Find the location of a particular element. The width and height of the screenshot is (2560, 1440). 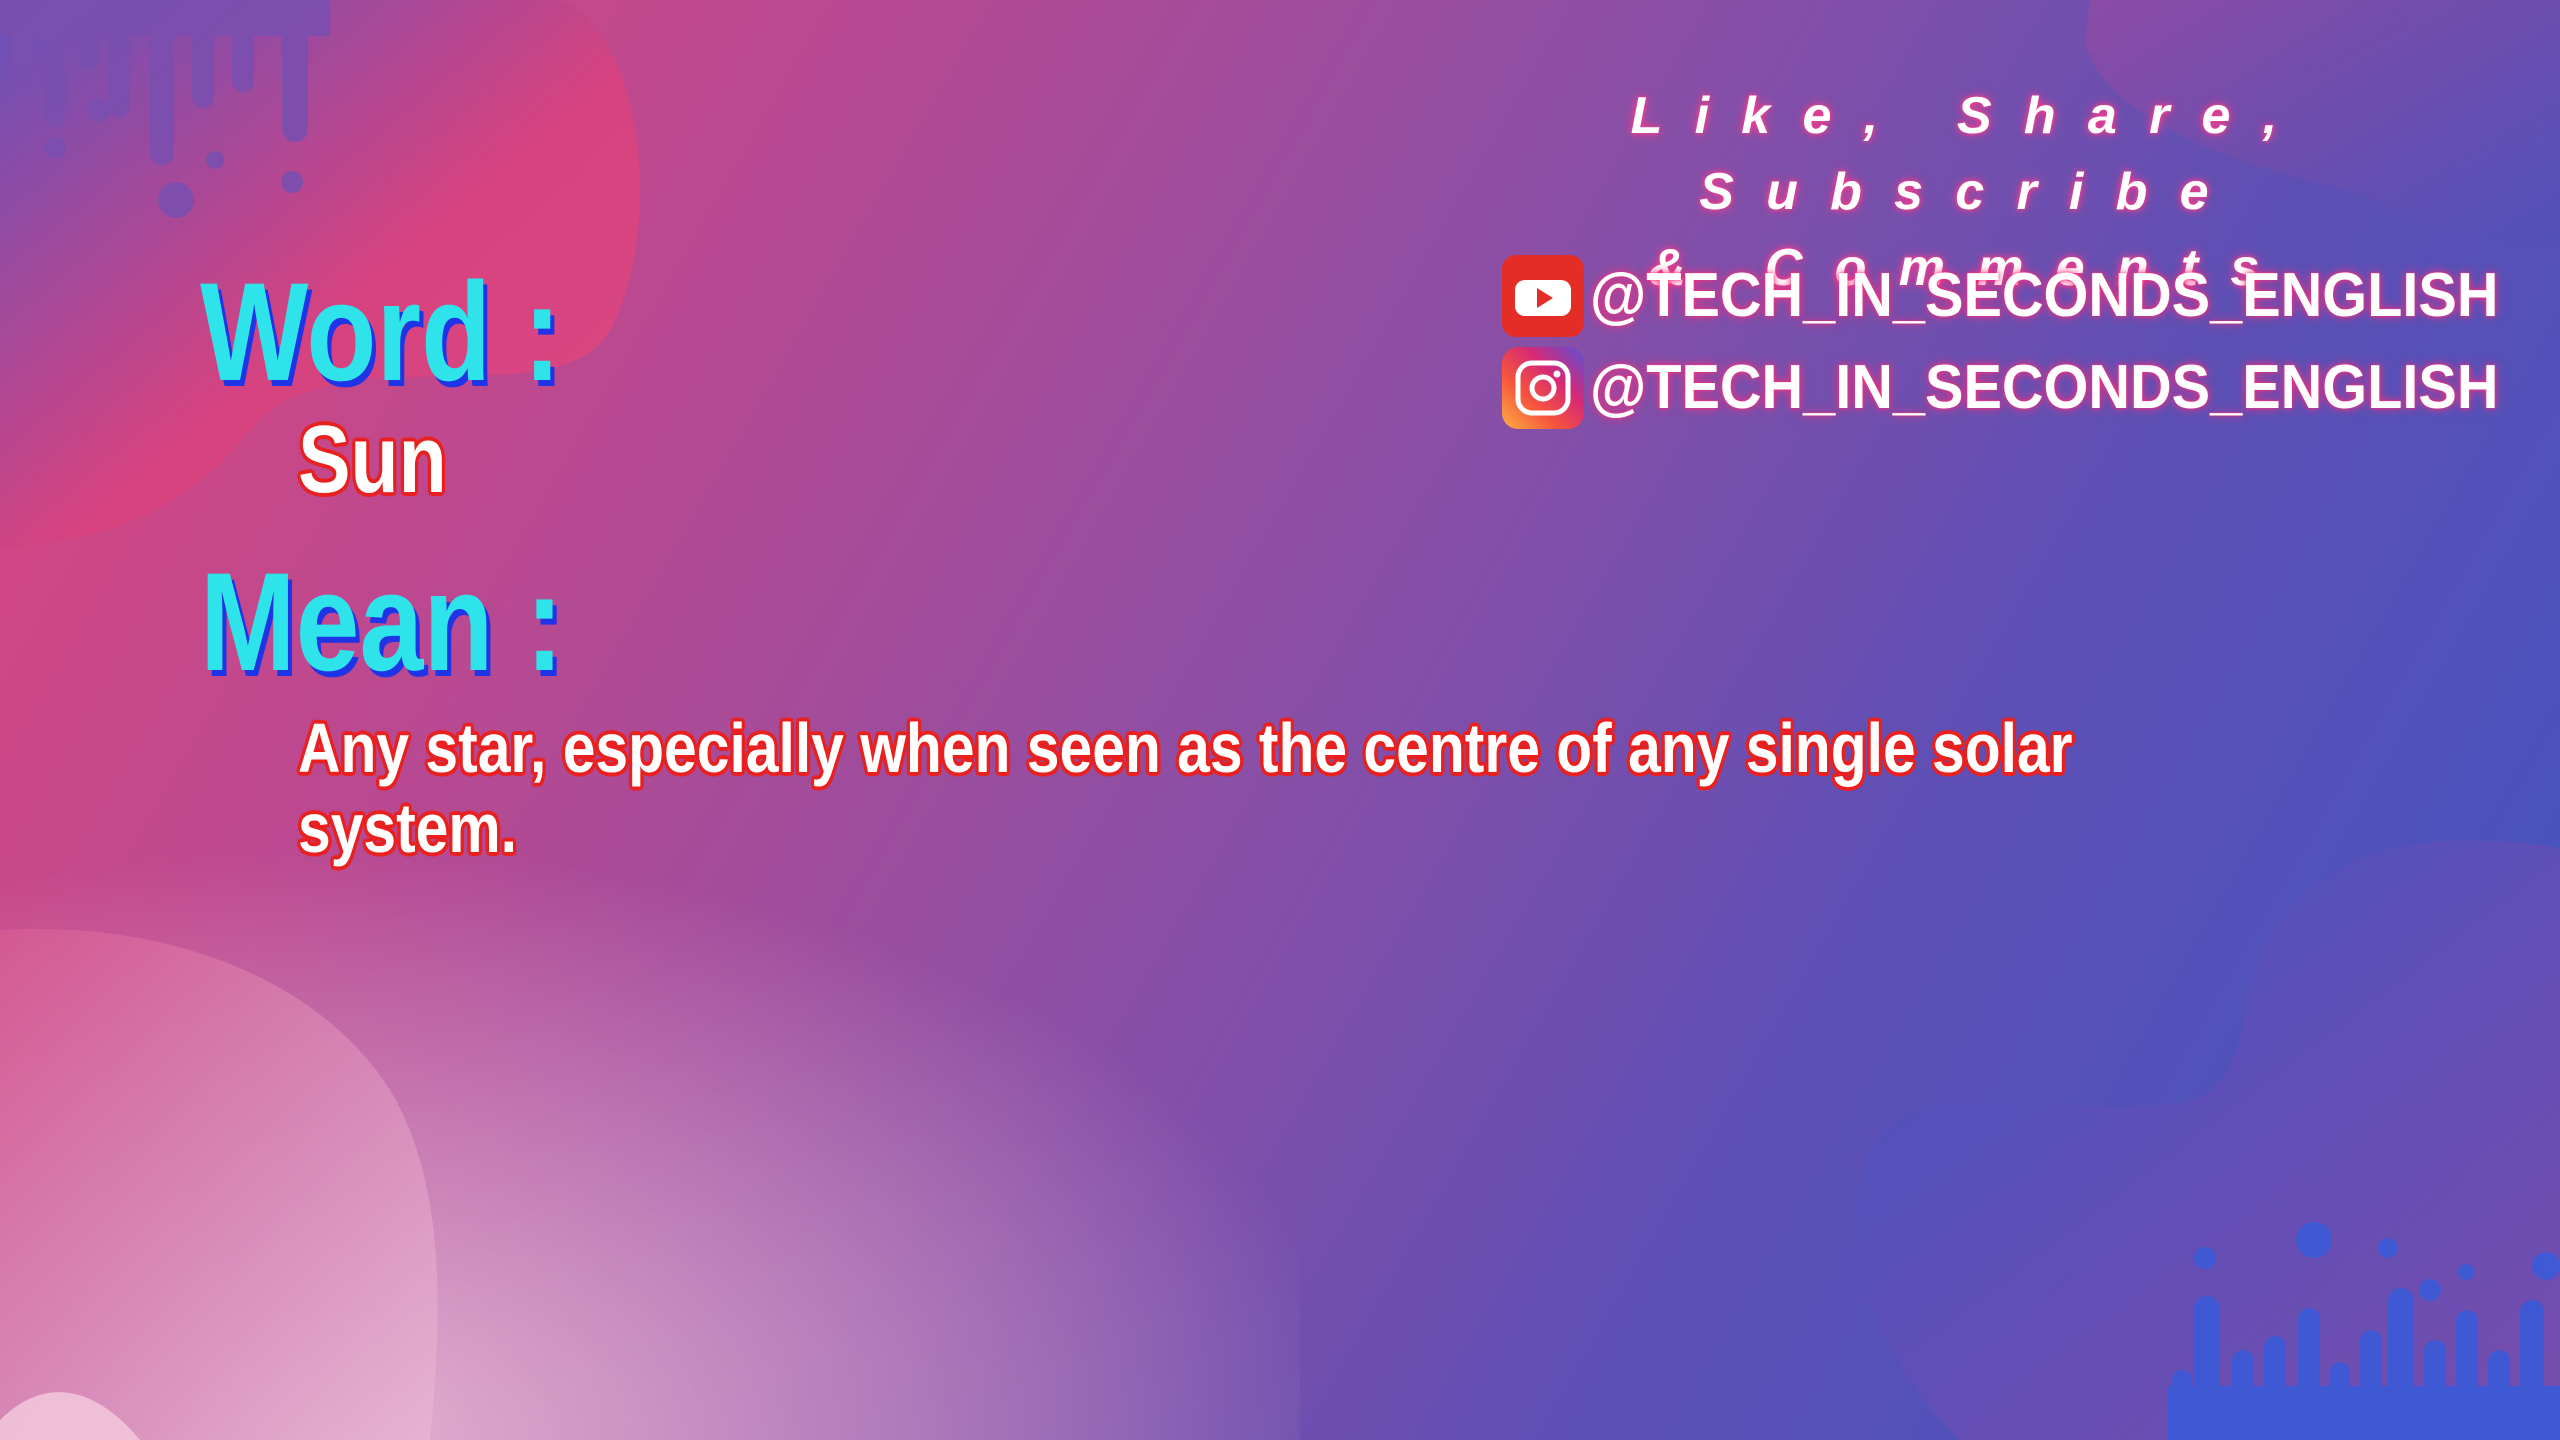

word-value: Sun is located at coordinates (372, 459).